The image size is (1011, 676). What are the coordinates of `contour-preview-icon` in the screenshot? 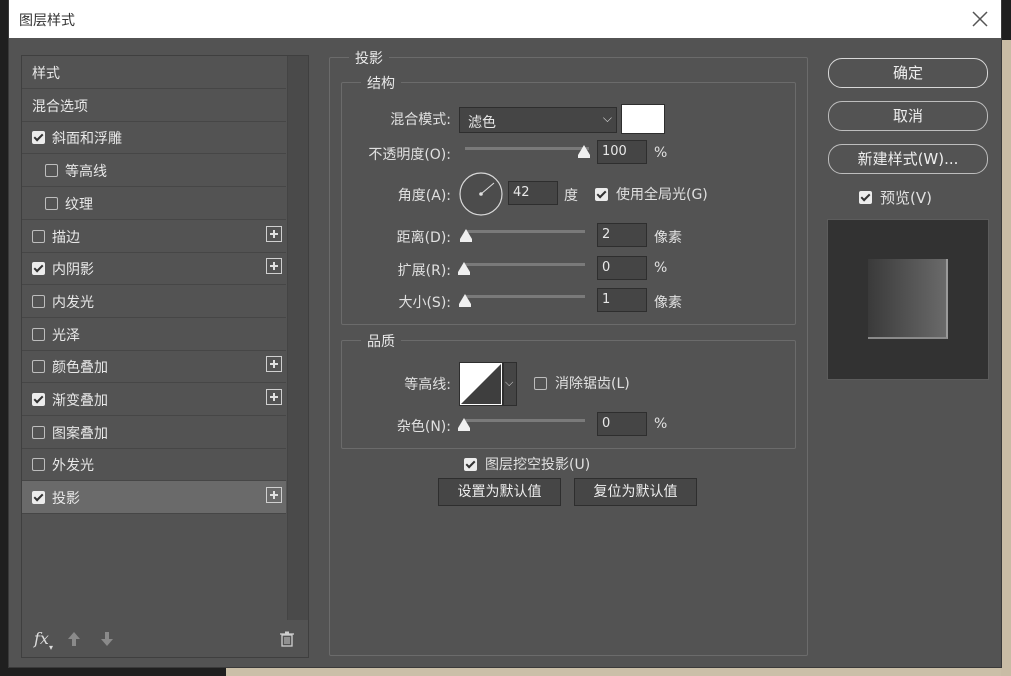 It's located at (481, 384).